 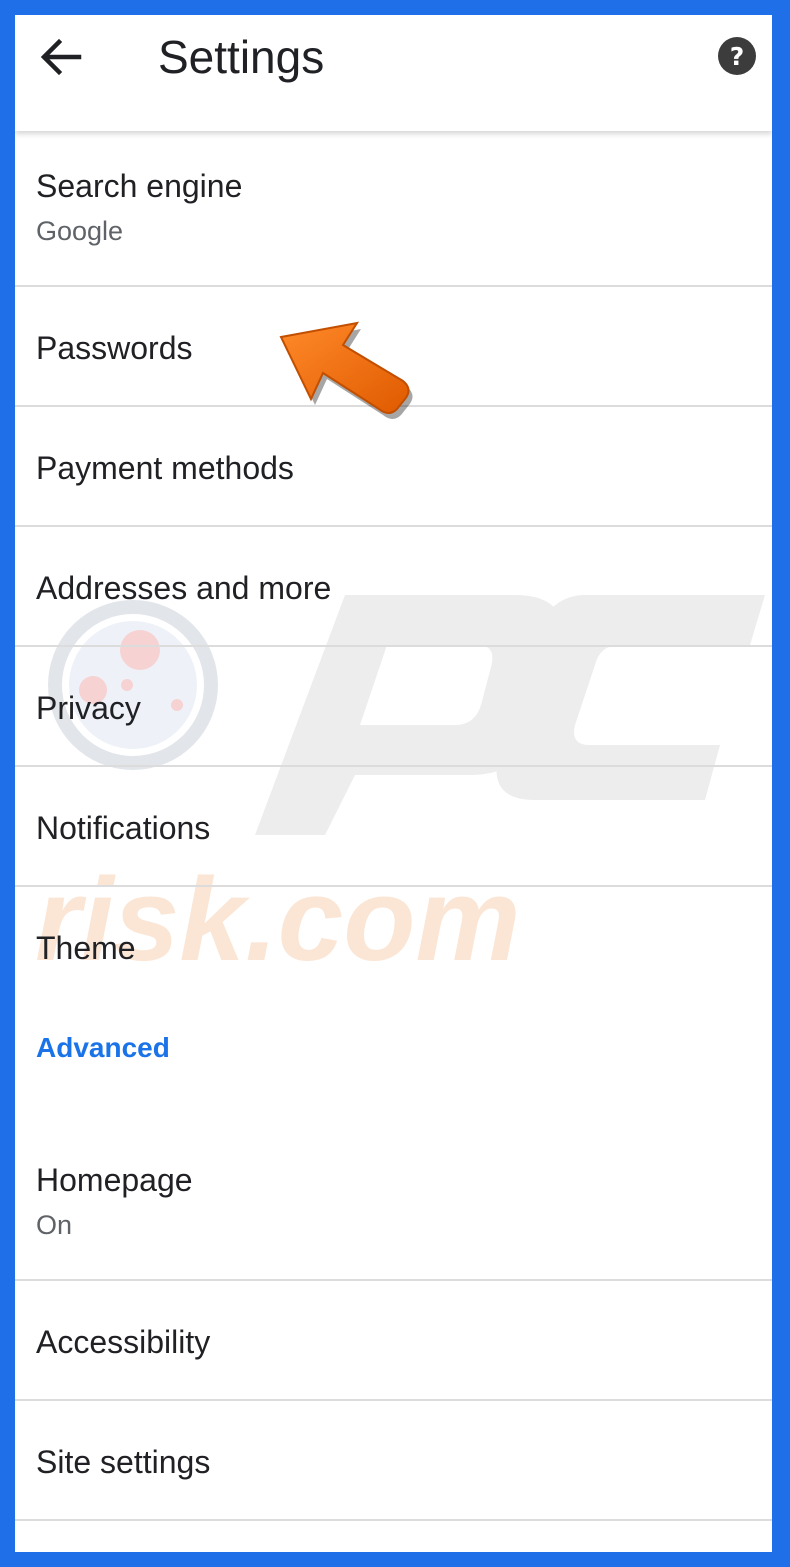 What do you see at coordinates (165, 468) in the screenshot?
I see `setting-label: Payment methods` at bounding box center [165, 468].